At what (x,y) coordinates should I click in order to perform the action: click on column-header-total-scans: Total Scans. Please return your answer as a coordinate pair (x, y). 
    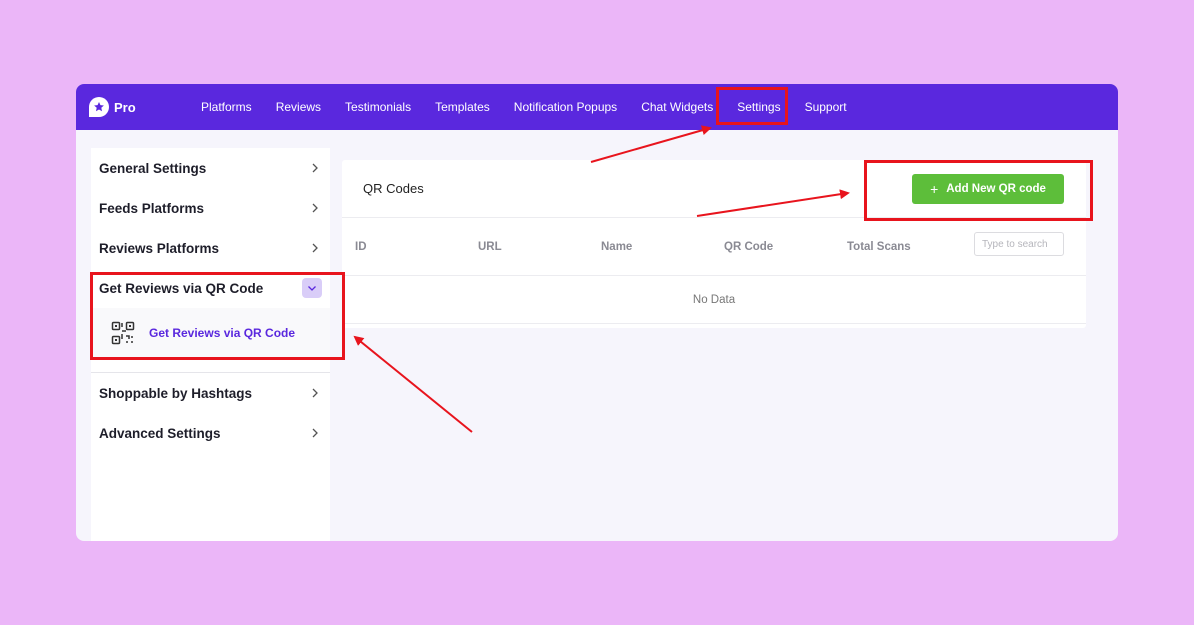
    Looking at the image, I should click on (908, 247).